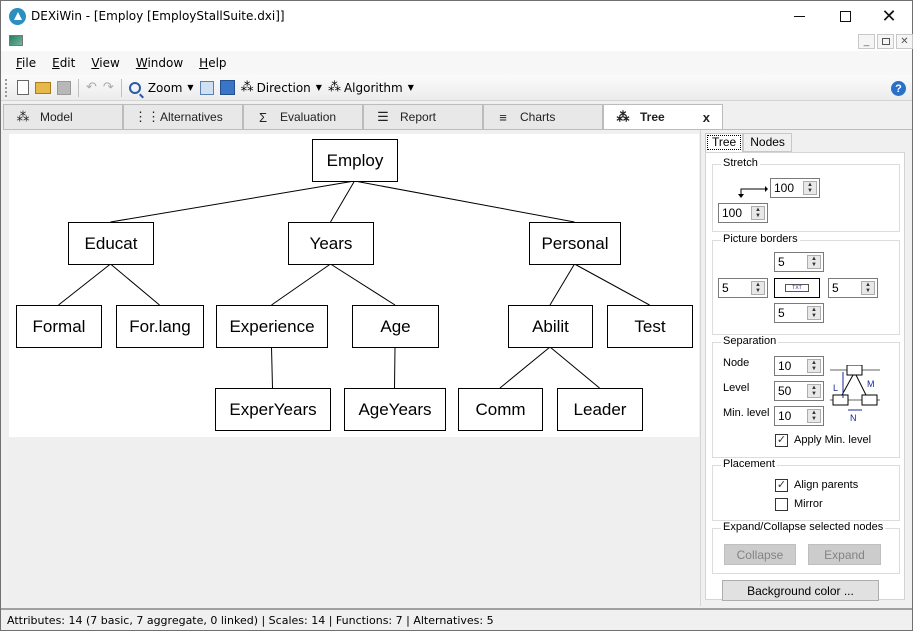 The image size is (913, 631). I want to click on floppy-disk-icon, so click(227, 87).